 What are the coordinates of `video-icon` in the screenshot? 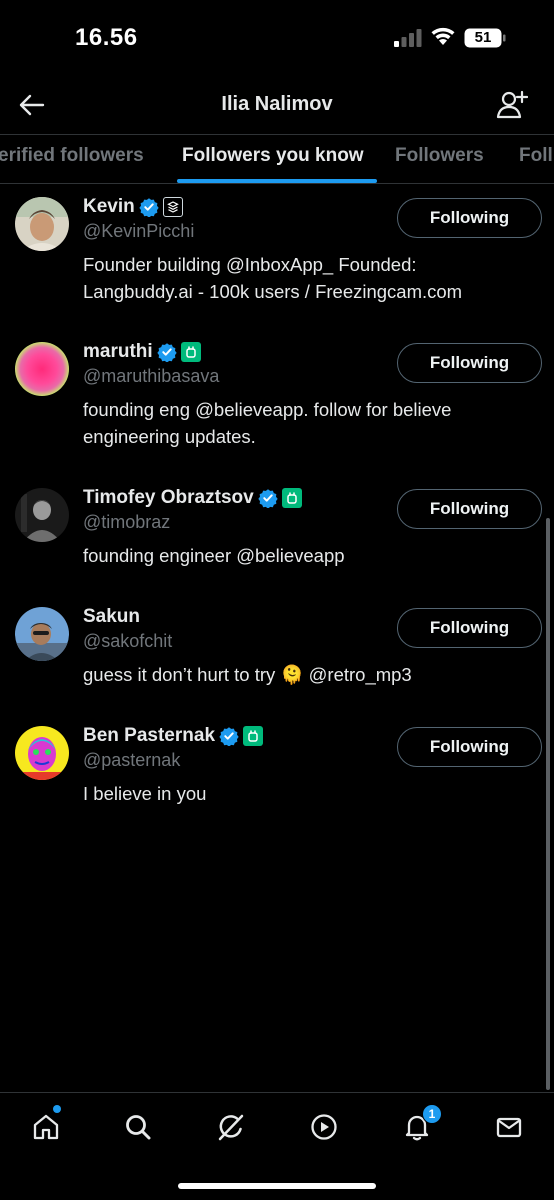 It's located at (324, 1127).